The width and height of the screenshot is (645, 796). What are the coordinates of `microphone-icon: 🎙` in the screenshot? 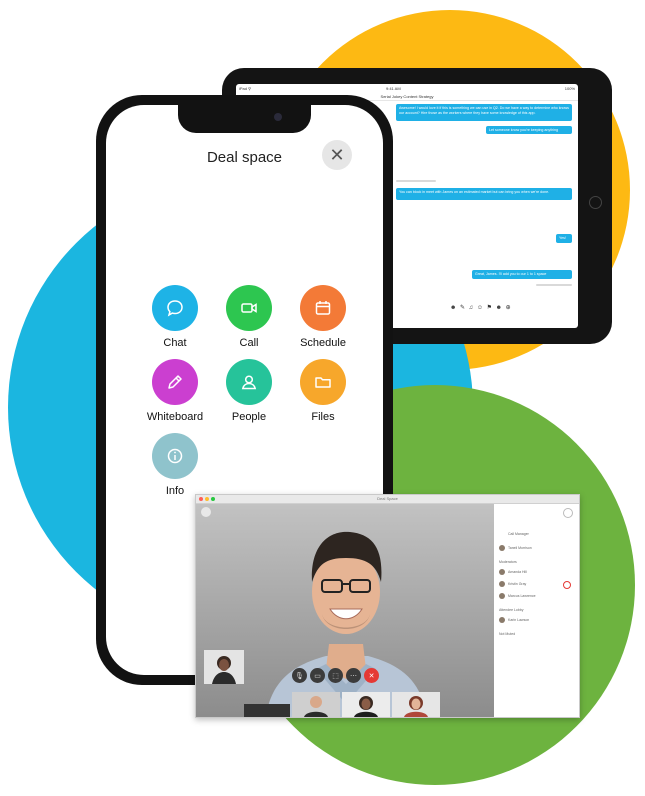 It's located at (299, 676).